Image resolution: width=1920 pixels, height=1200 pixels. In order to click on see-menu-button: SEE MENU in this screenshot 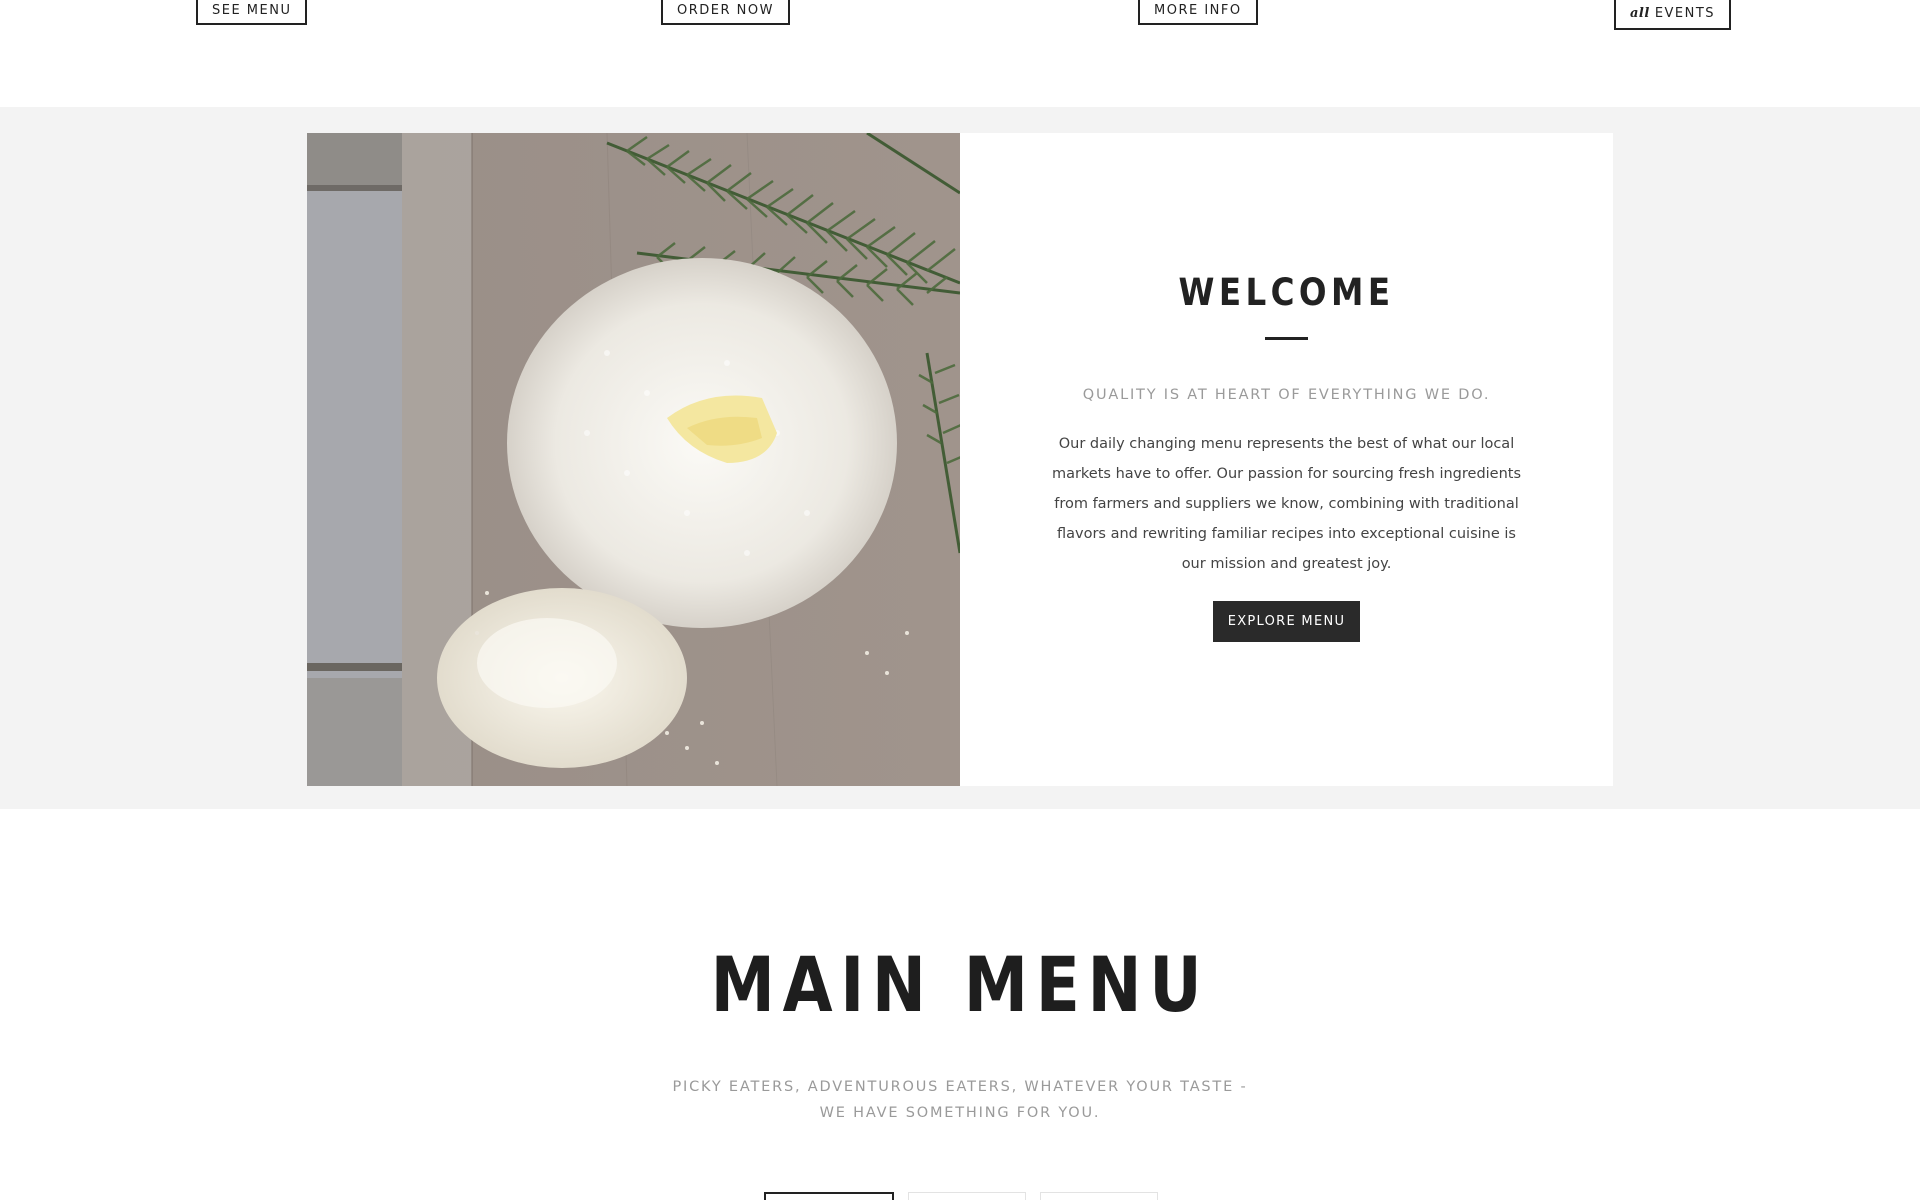, I will do `click(252, 12)`.